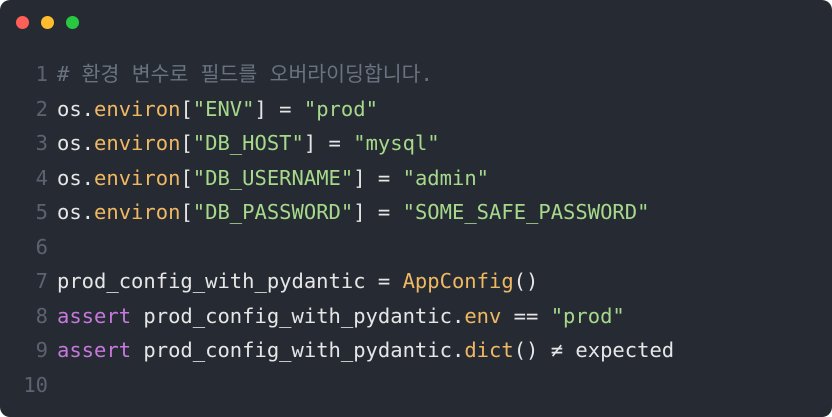 This screenshot has width=832, height=417. I want to click on line-number: 5, so click(41, 212).